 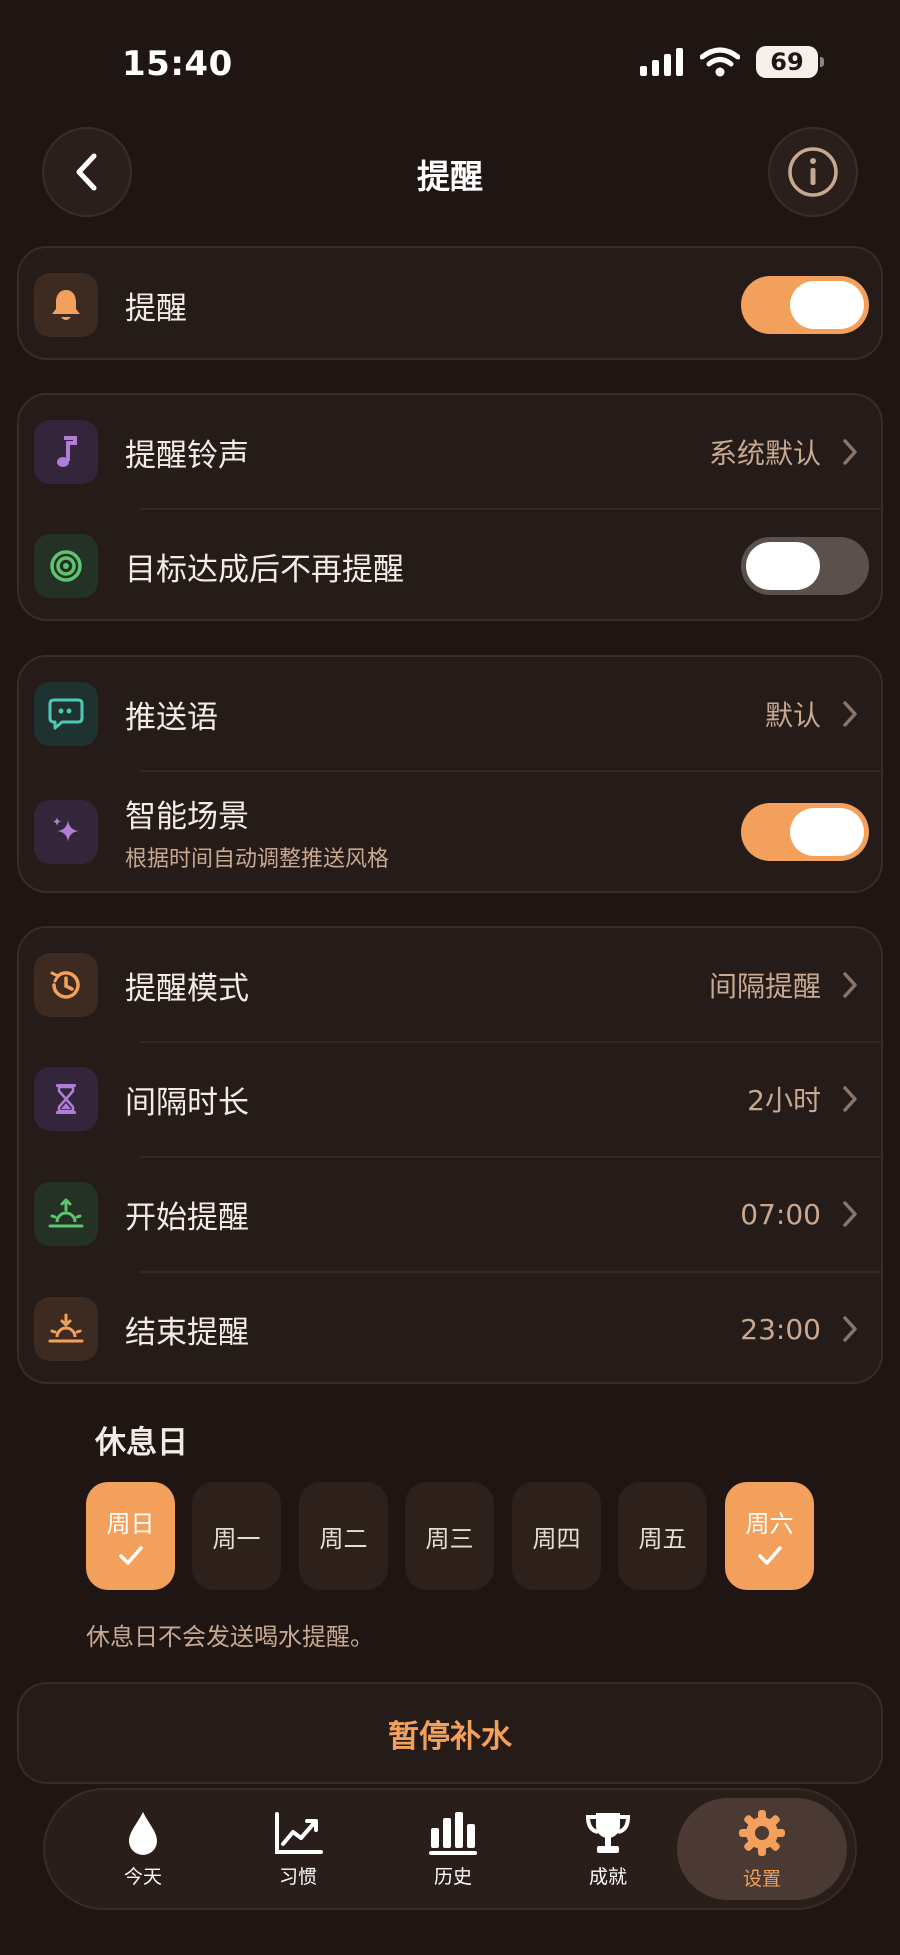 I want to click on status-time: 15:40, so click(x=177, y=64).